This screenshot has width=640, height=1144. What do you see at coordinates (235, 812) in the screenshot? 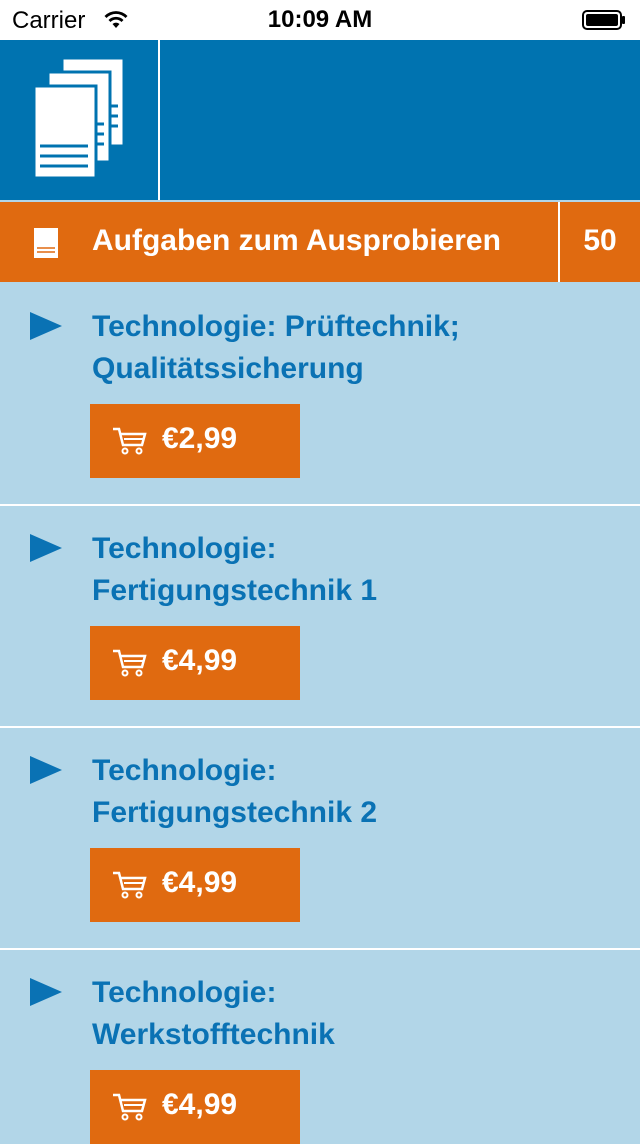
I see `item-title-line: Fertigungstechnik 2` at bounding box center [235, 812].